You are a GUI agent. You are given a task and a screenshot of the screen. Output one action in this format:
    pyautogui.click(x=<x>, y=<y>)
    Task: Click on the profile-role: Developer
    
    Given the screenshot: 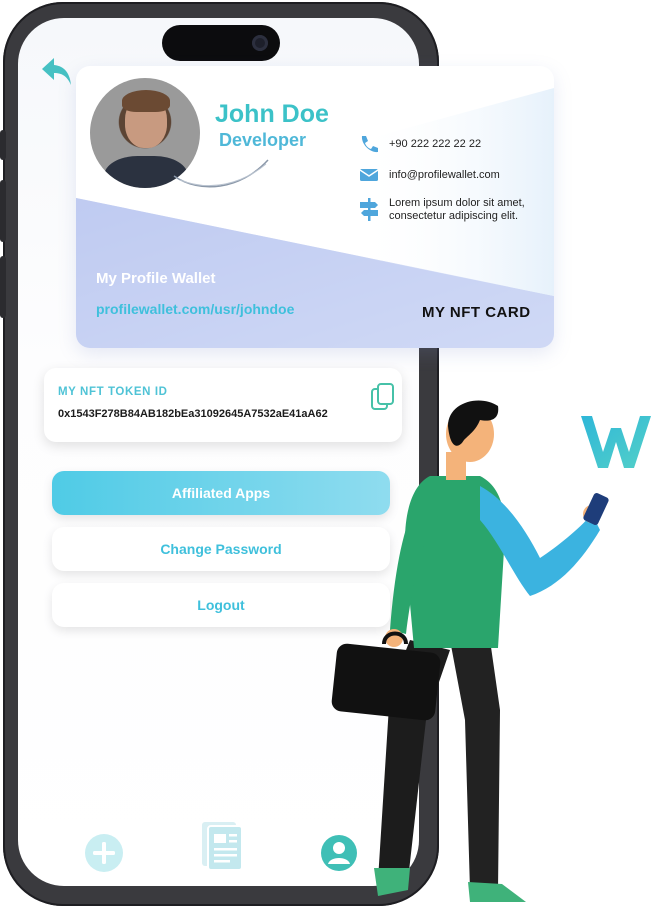 What is the action you would take?
    pyautogui.click(x=263, y=140)
    